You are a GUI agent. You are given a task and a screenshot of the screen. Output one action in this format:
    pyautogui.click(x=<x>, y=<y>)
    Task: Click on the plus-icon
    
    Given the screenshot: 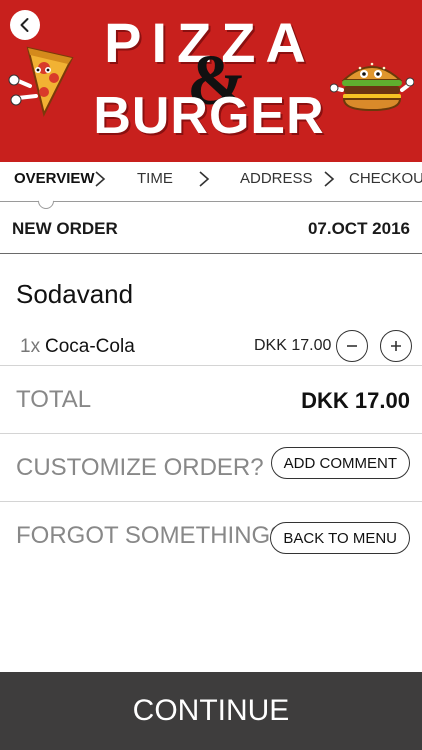 What is the action you would take?
    pyautogui.click(x=396, y=346)
    